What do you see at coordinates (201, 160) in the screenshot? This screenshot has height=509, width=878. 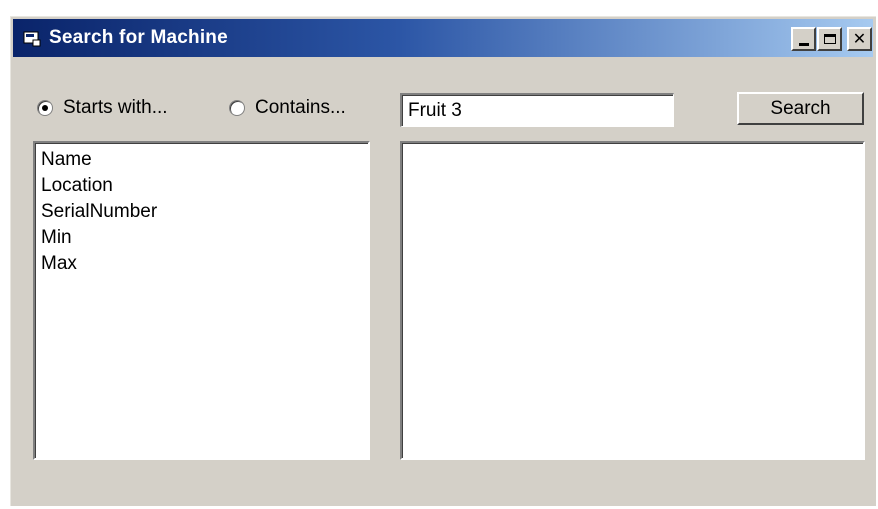 I see `list-item-name: Name` at bounding box center [201, 160].